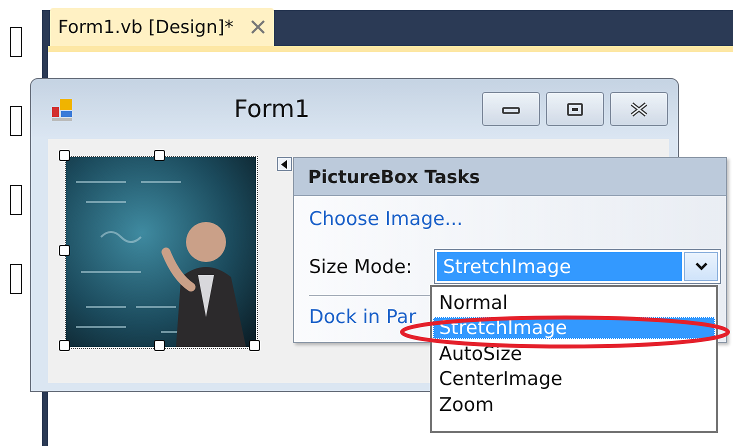  What do you see at coordinates (574, 379) in the screenshot?
I see `dropdown-option: CenterImage` at bounding box center [574, 379].